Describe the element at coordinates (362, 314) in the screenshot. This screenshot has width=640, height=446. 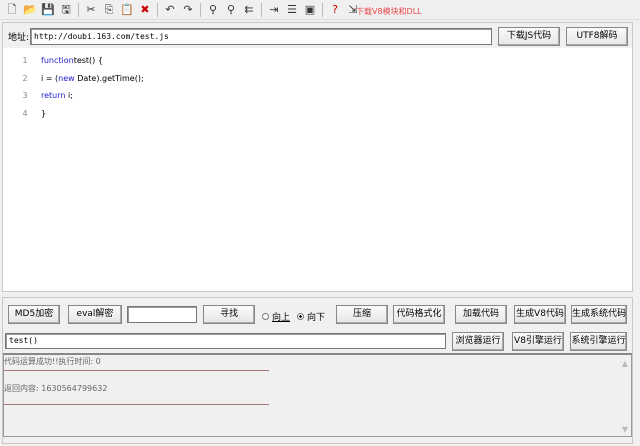
I see `compress-button: 压缩` at that location.